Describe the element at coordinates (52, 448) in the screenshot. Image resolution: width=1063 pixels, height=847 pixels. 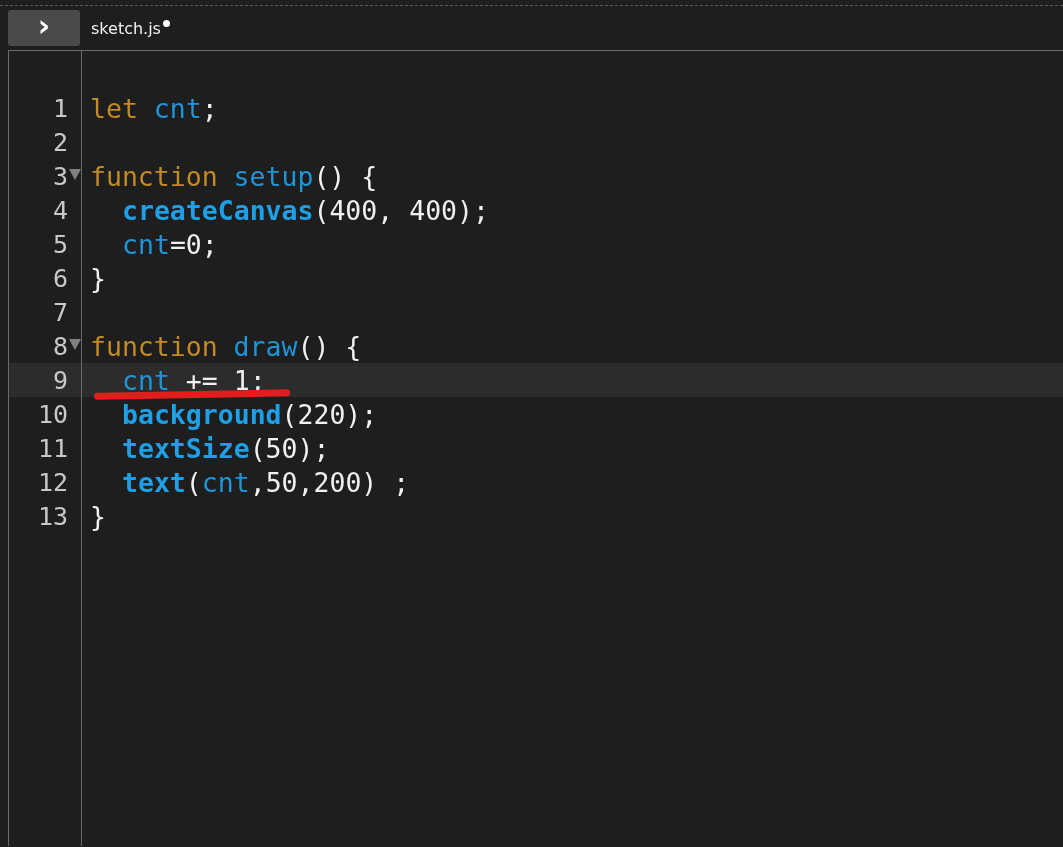
I see `line-number: 11` at that location.